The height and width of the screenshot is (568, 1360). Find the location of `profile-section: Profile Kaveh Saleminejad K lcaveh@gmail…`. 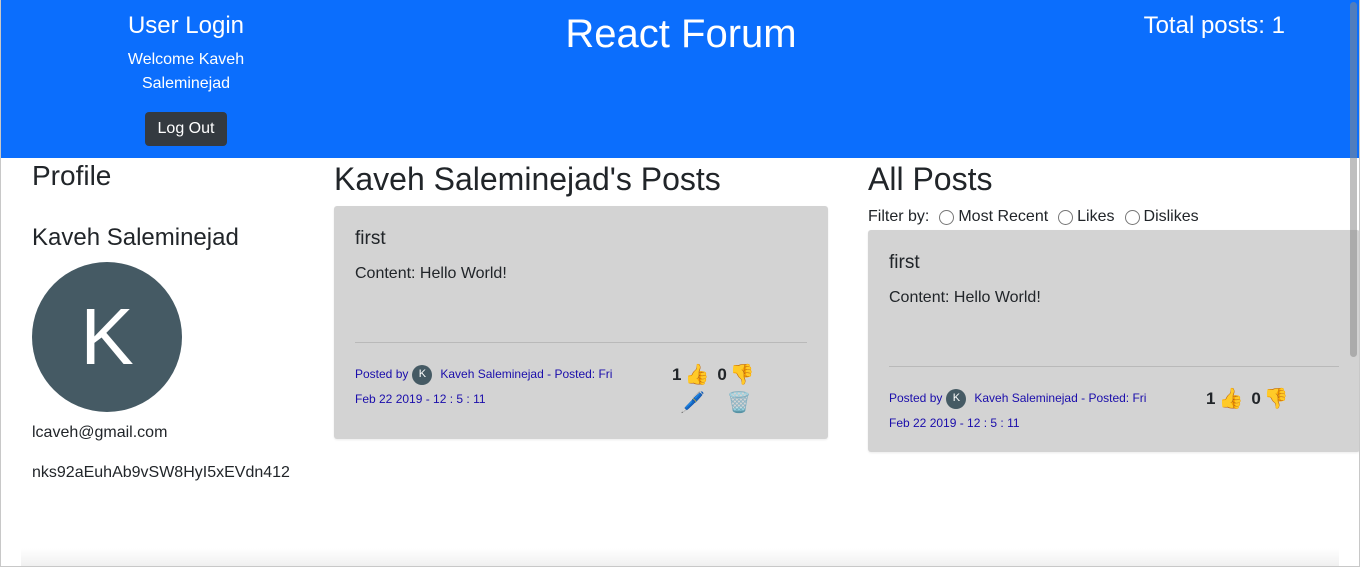

profile-section: Profile Kaveh Saleminejad K lcaveh@gmail… is located at coordinates (177, 321).